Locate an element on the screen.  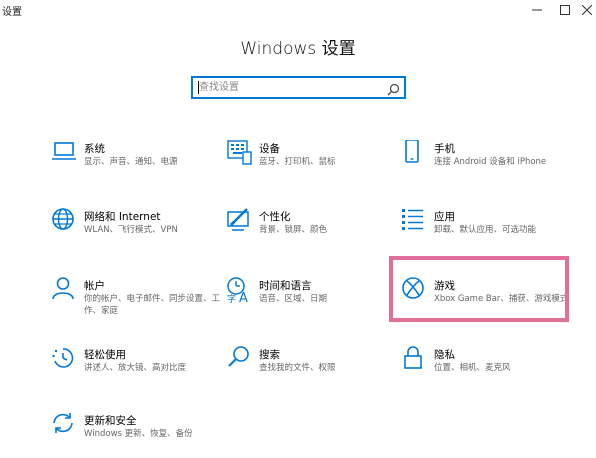
tile-search: 搜索 查找我的文件、权限 is located at coordinates (312, 369).